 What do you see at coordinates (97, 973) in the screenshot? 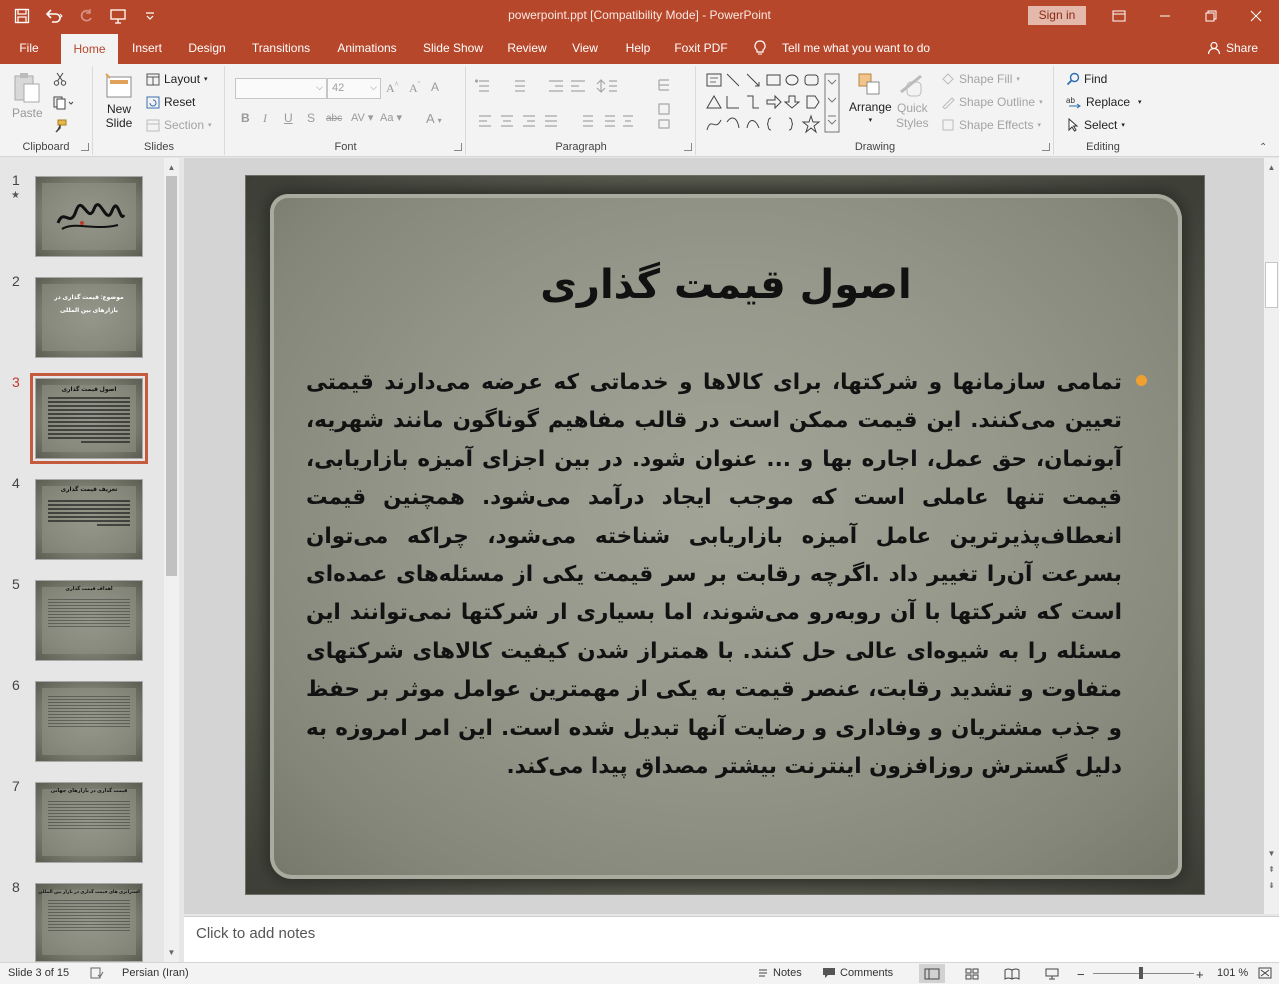
I see `spell-check-icon` at bounding box center [97, 973].